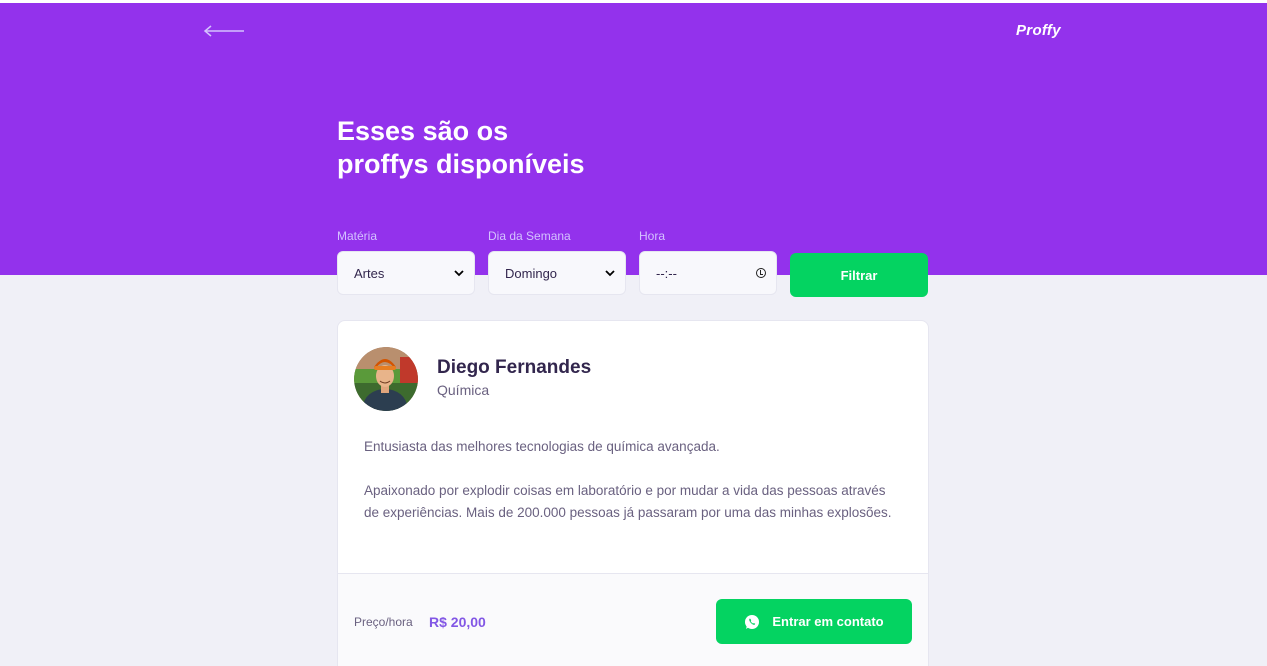 This screenshot has width=1267, height=666. Describe the element at coordinates (357, 236) in the screenshot. I see `subject-label: Matéria` at that location.